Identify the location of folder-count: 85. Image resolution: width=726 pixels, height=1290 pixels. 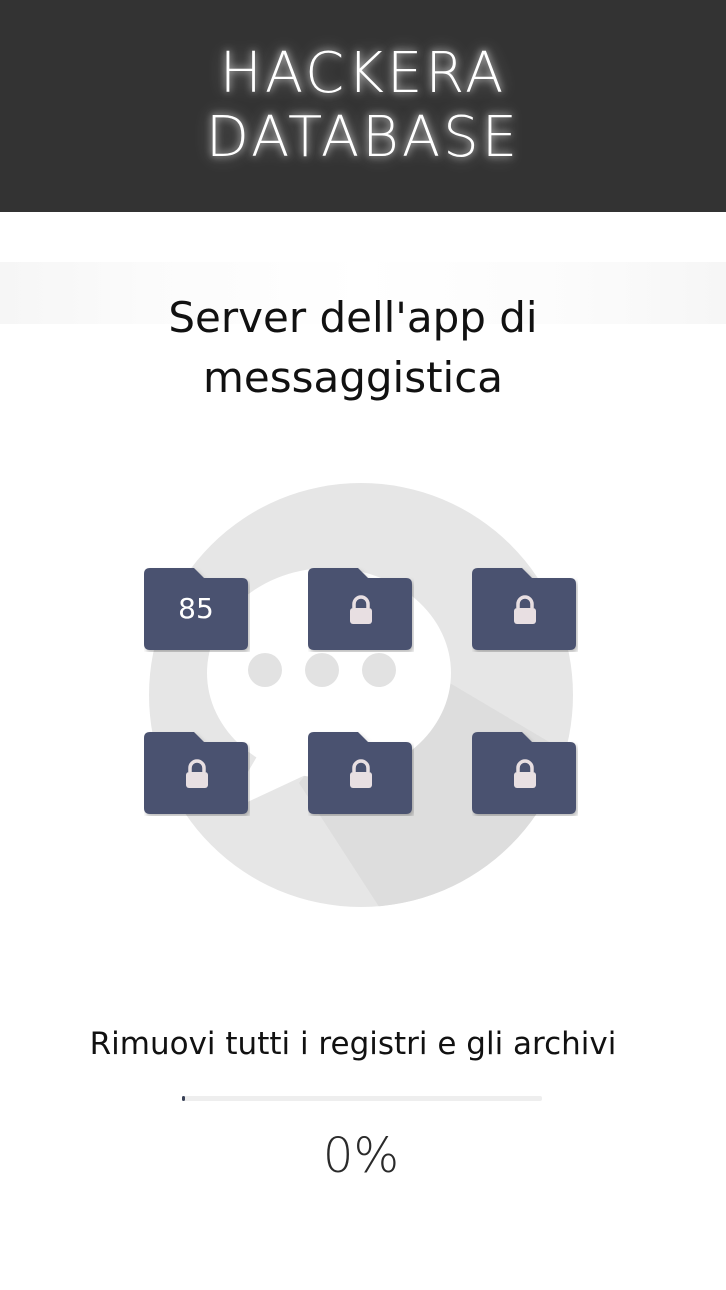
(196, 608).